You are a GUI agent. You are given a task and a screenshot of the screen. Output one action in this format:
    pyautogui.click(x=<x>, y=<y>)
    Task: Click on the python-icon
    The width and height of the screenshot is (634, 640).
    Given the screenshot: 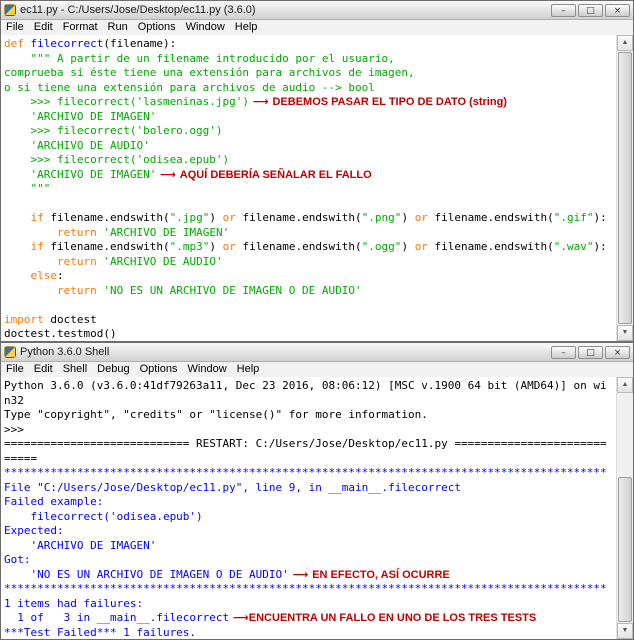 What is the action you would take?
    pyautogui.click(x=10, y=352)
    